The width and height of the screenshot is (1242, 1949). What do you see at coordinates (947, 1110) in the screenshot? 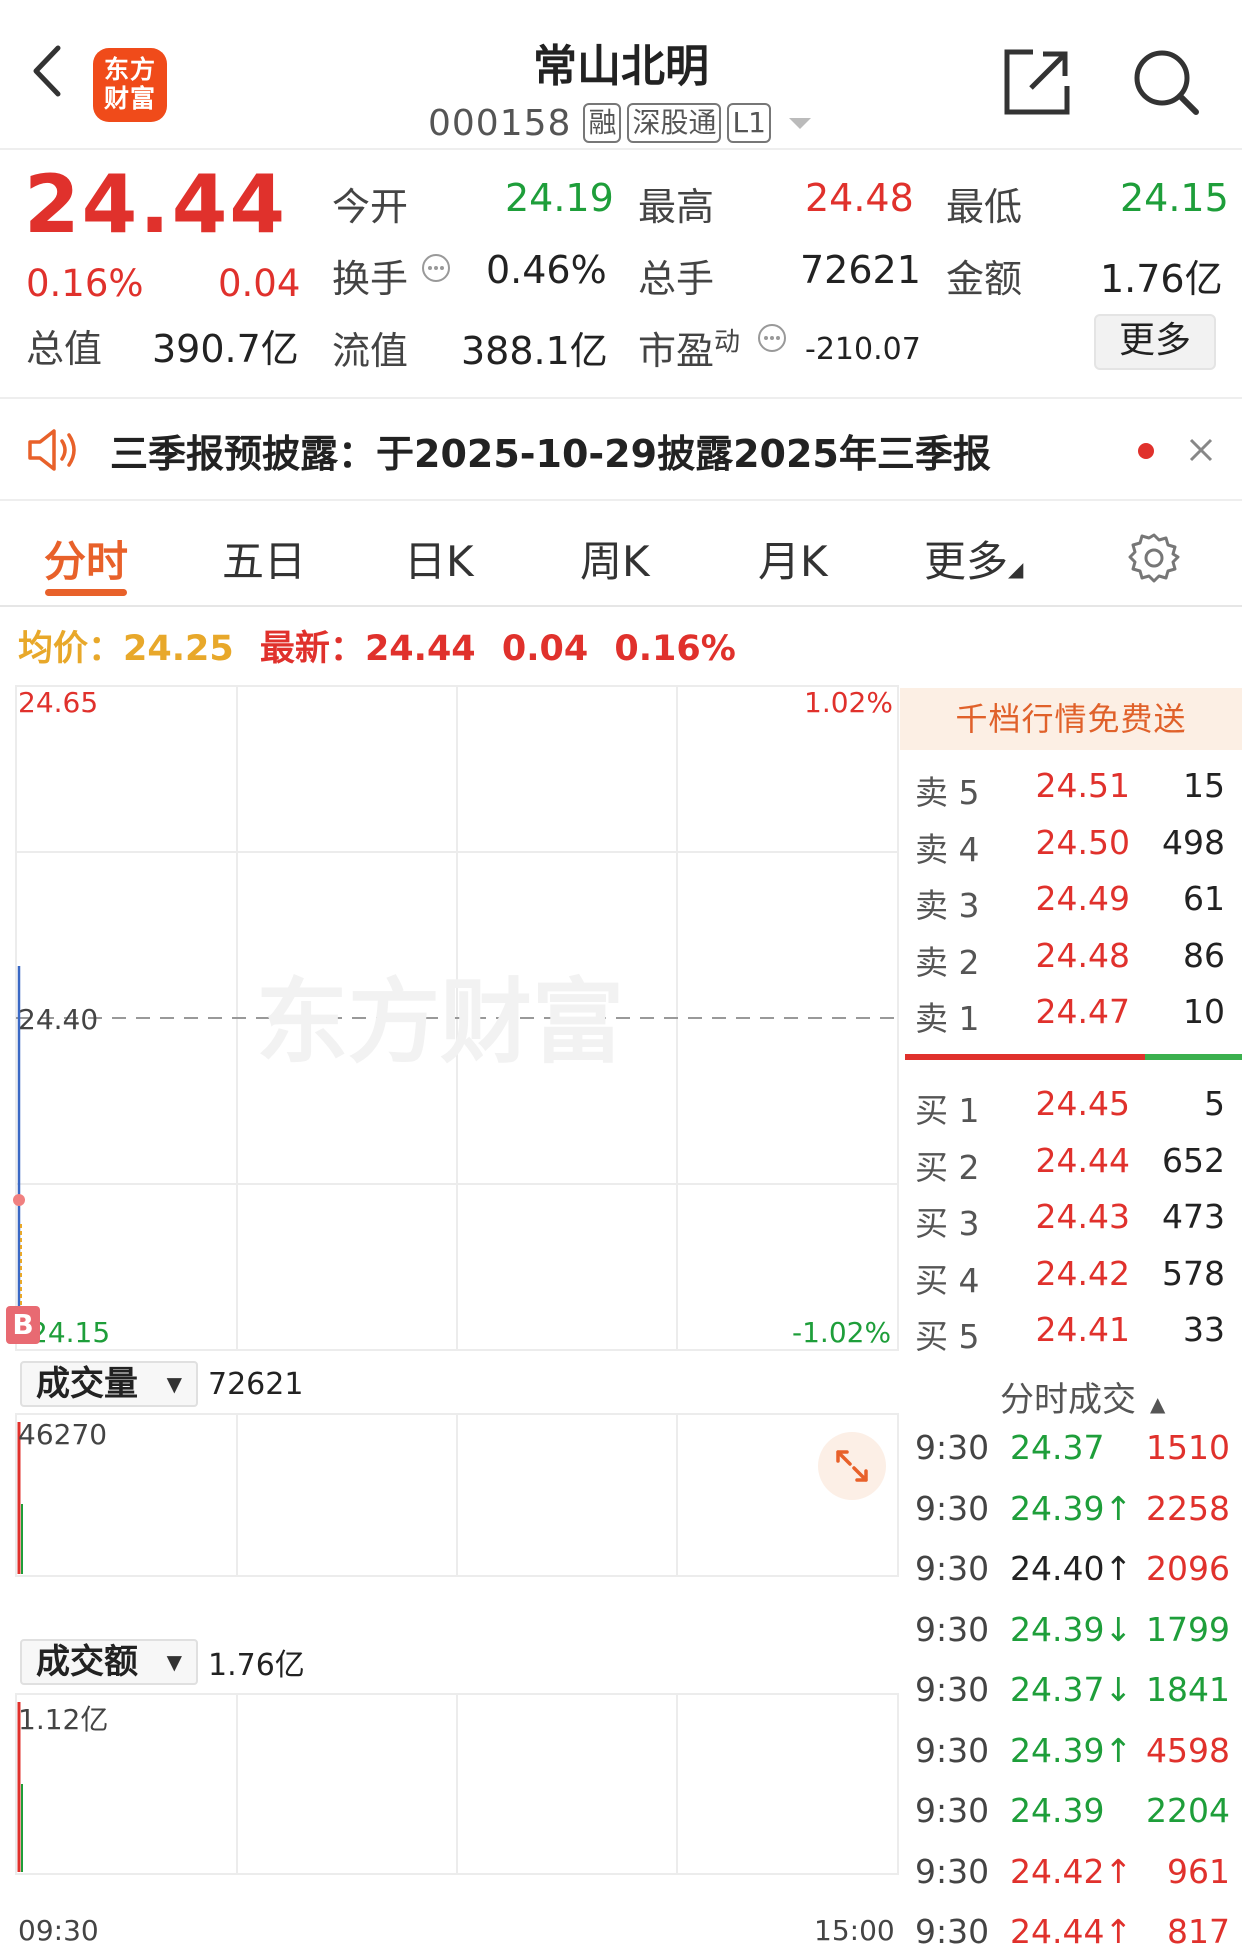
I see `bid-label: 买 1` at bounding box center [947, 1110].